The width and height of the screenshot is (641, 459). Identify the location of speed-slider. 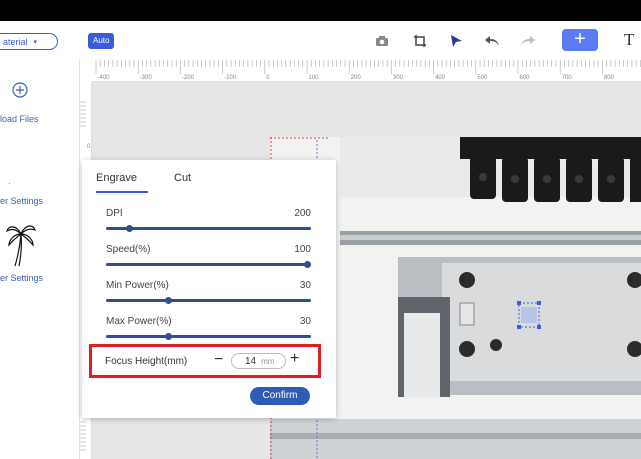
(208, 264).